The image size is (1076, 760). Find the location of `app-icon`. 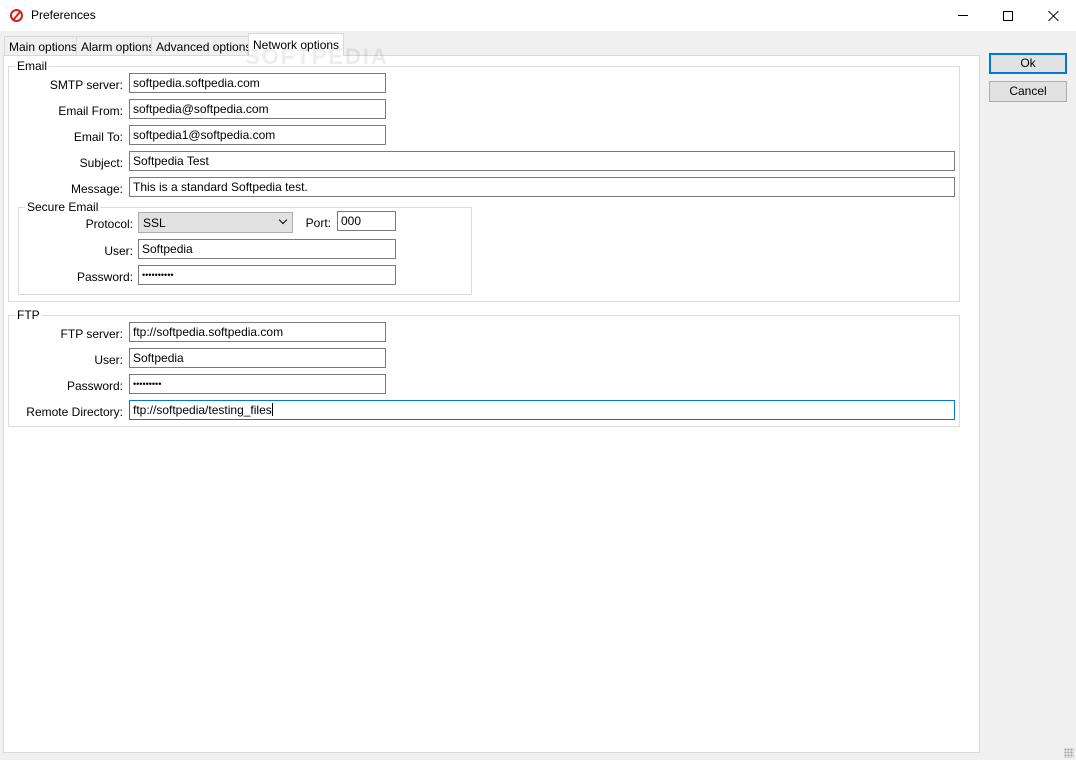

app-icon is located at coordinates (16, 15).